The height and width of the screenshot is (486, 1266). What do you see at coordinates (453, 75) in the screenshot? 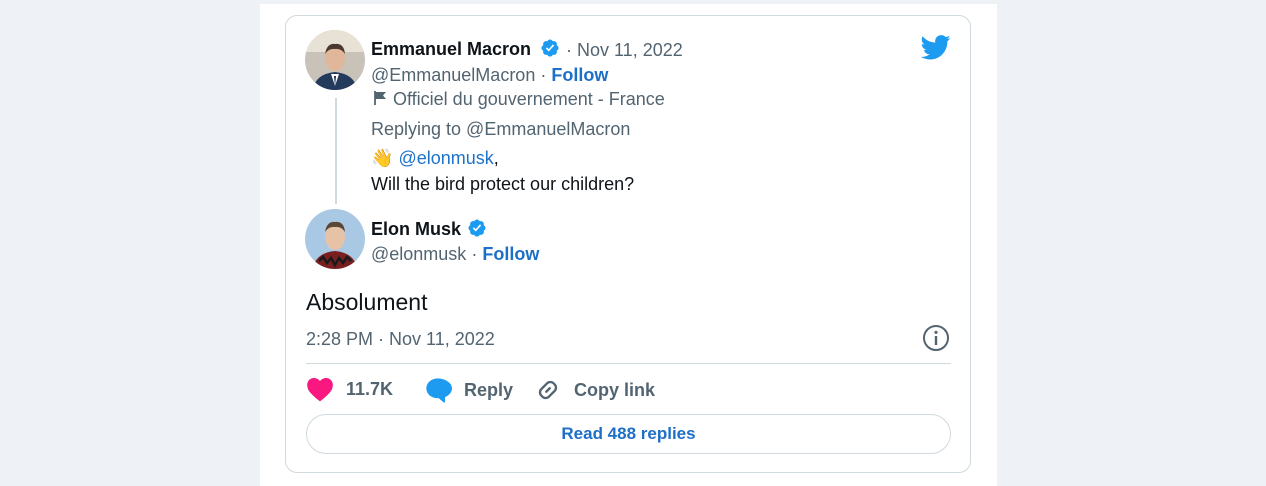
I see `parent-handle: @EmmanuelMacron` at bounding box center [453, 75].